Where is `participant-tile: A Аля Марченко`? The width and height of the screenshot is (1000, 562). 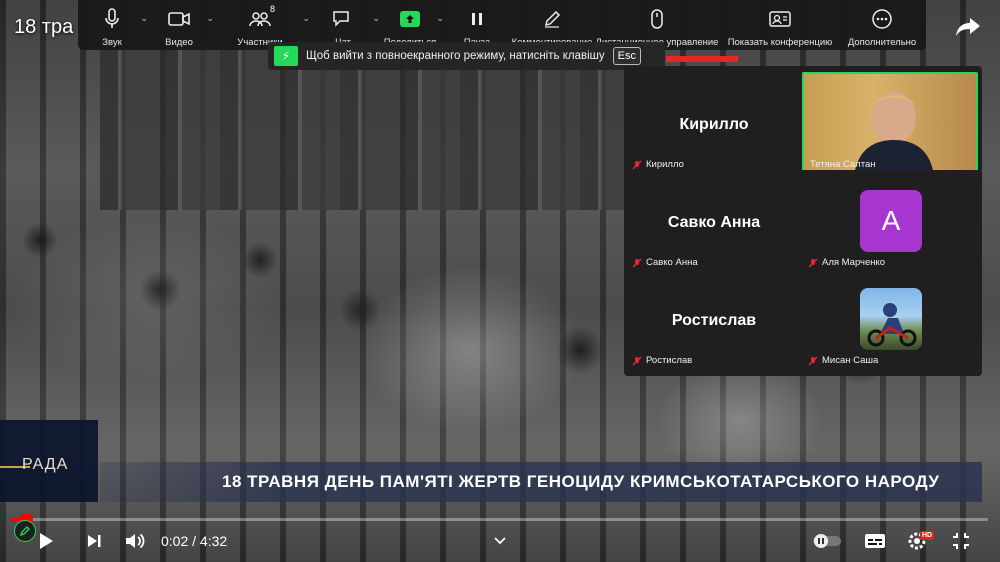 participant-tile: A Аля Марченко is located at coordinates (890, 221).